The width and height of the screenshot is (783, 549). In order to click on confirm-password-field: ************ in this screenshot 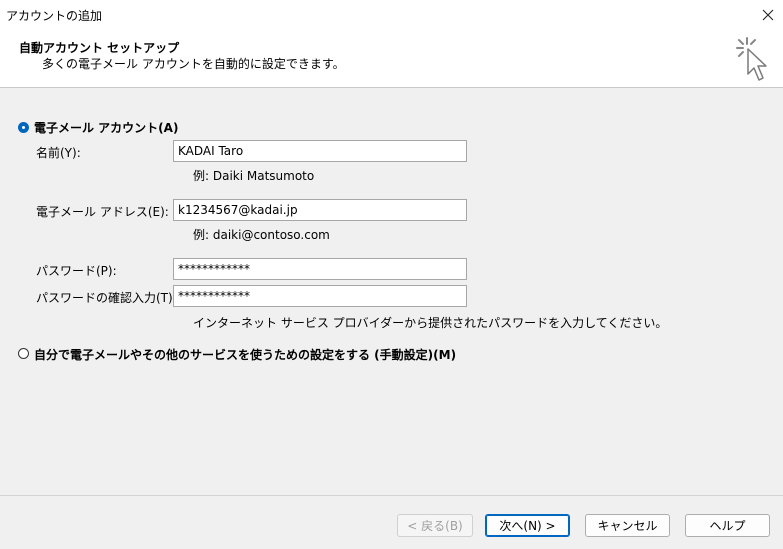, I will do `click(320, 296)`.